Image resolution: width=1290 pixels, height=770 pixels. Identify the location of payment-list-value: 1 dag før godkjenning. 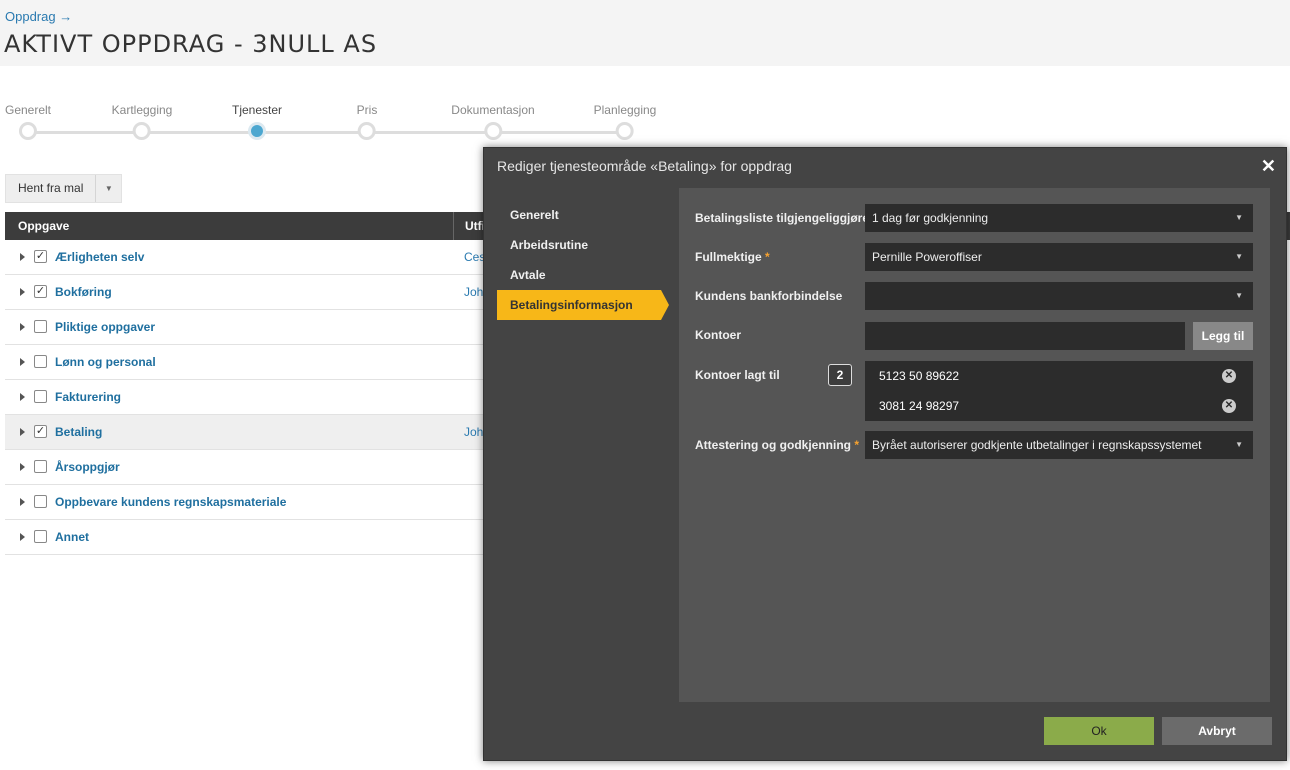
(930, 218).